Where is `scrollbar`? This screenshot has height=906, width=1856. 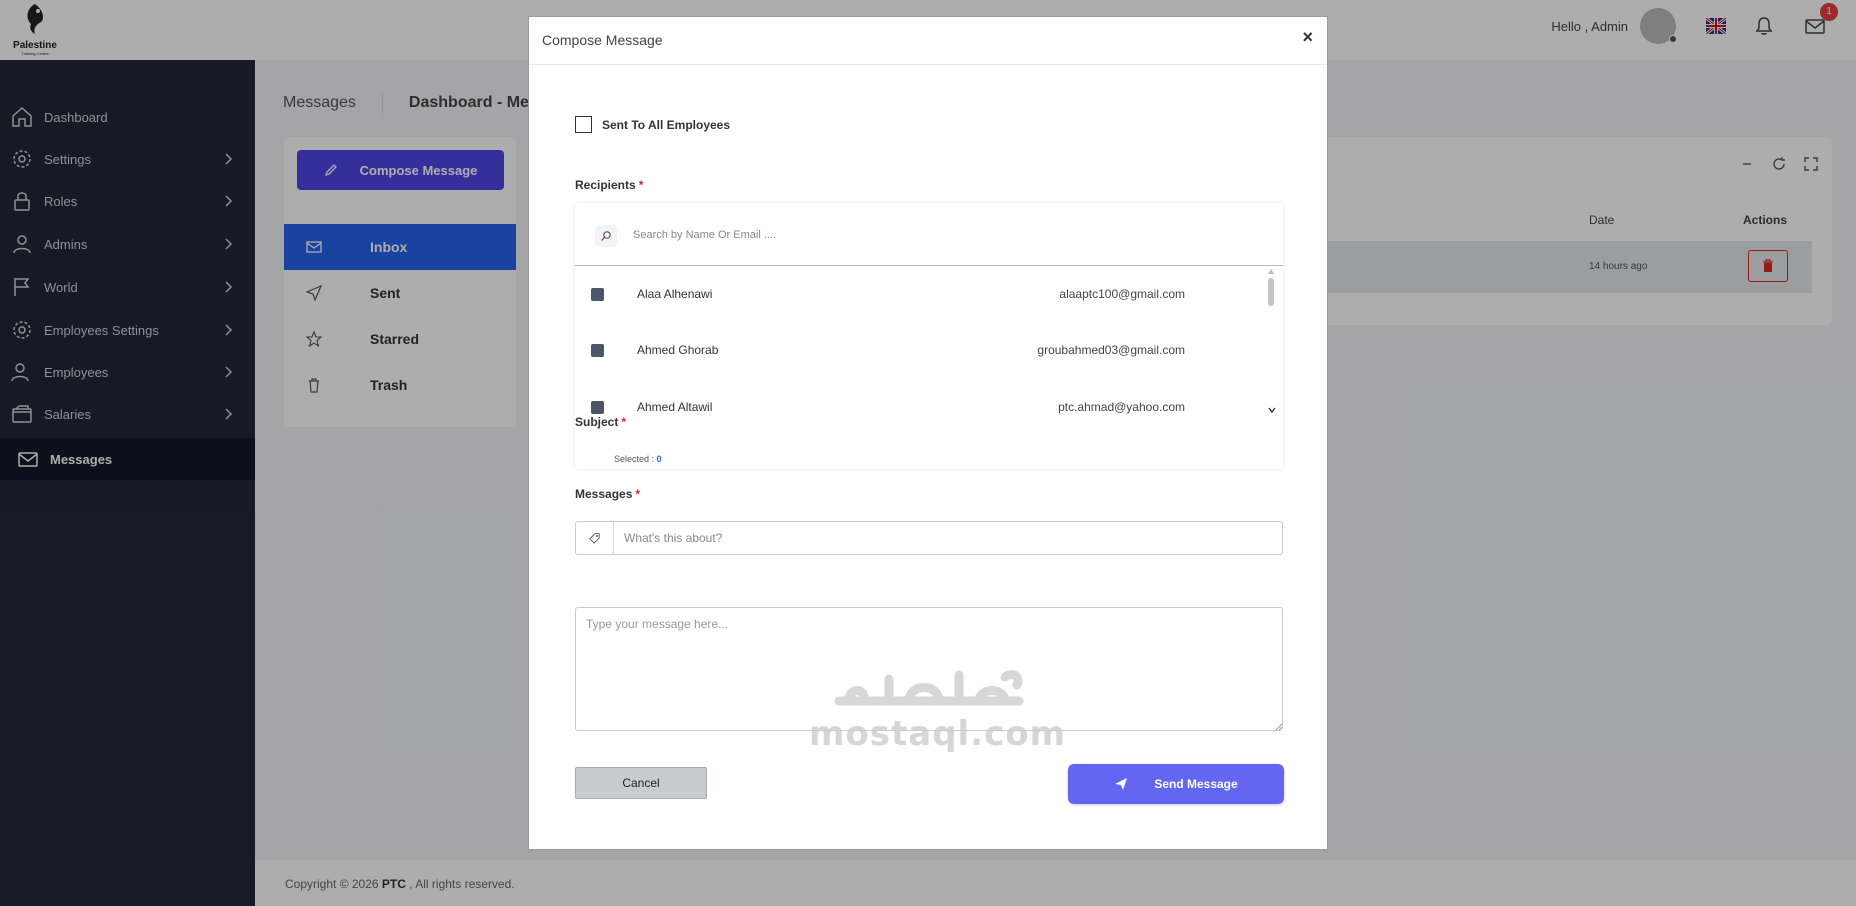
scrollbar is located at coordinates (1271, 341).